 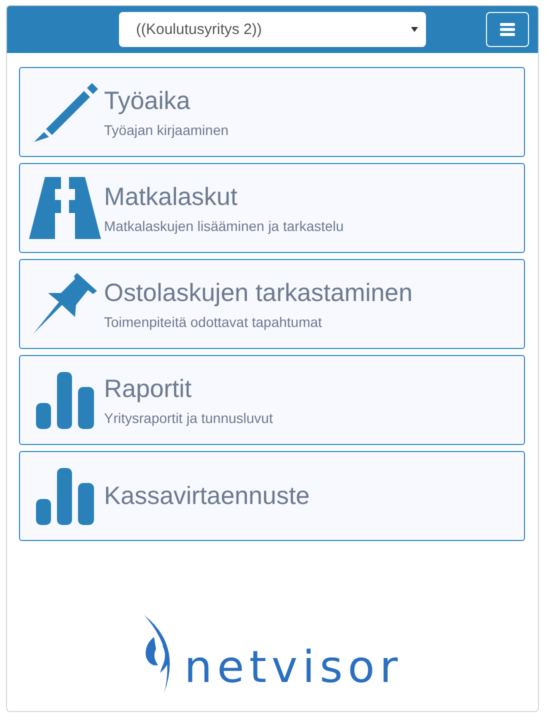 I want to click on menu-icon, so click(x=508, y=29).